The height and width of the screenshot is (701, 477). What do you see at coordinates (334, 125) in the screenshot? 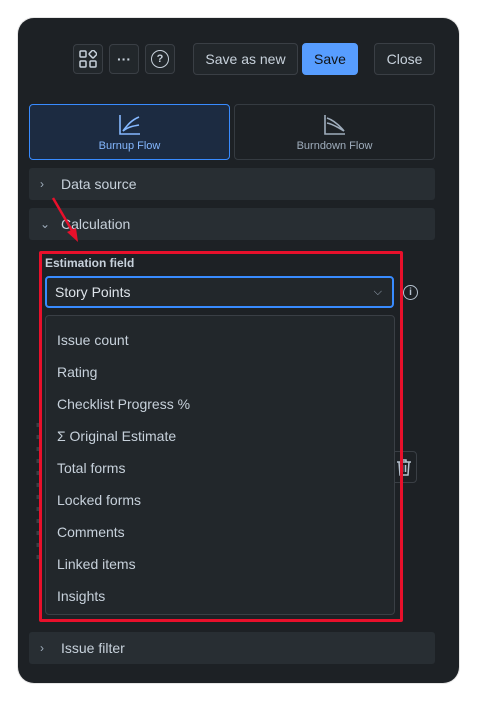
I see `burndown-icon` at bounding box center [334, 125].